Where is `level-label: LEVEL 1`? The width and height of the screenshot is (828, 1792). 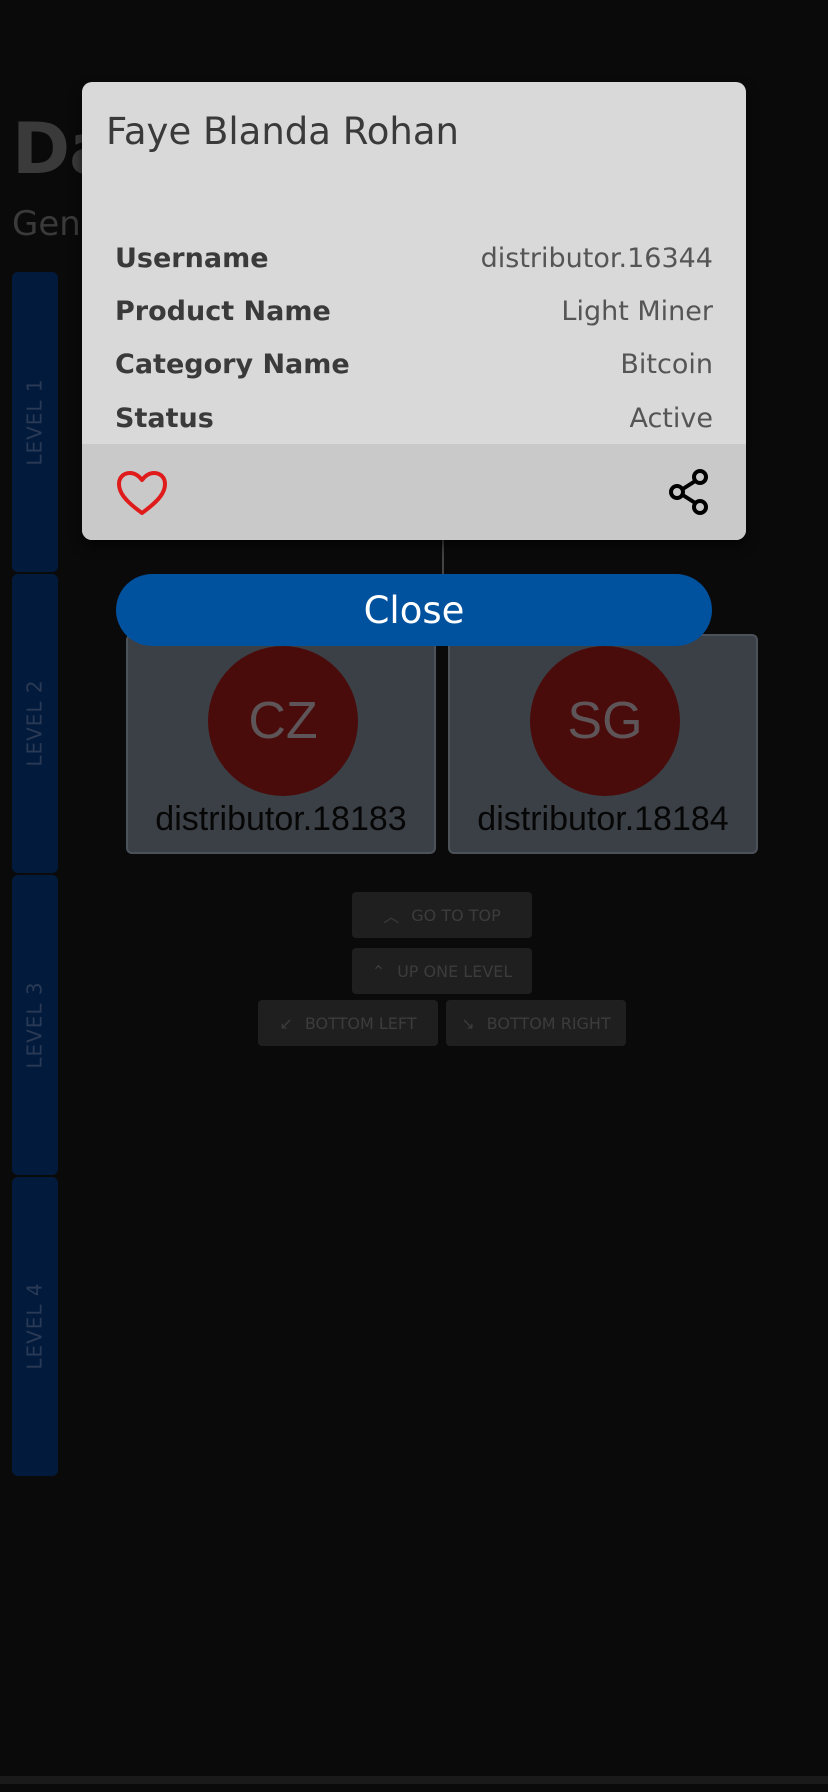
level-label: LEVEL 1 is located at coordinates (35, 422).